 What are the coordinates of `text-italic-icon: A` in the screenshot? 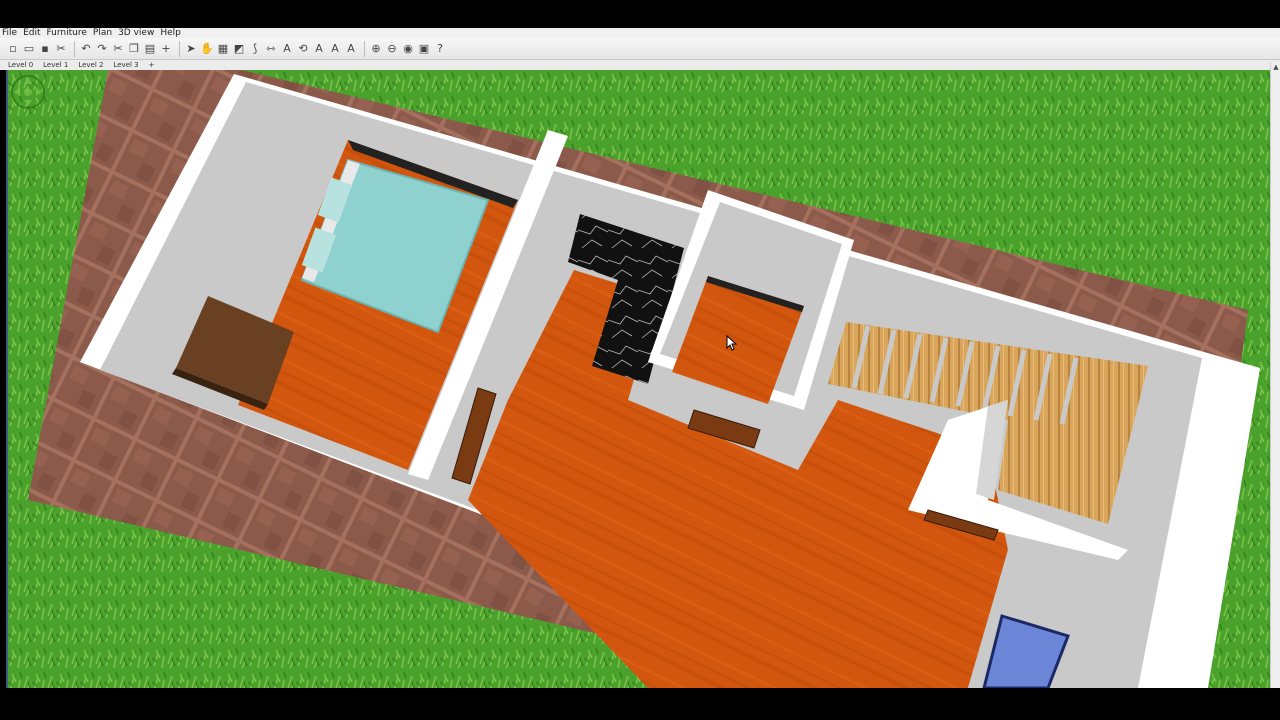 It's located at (351, 49).